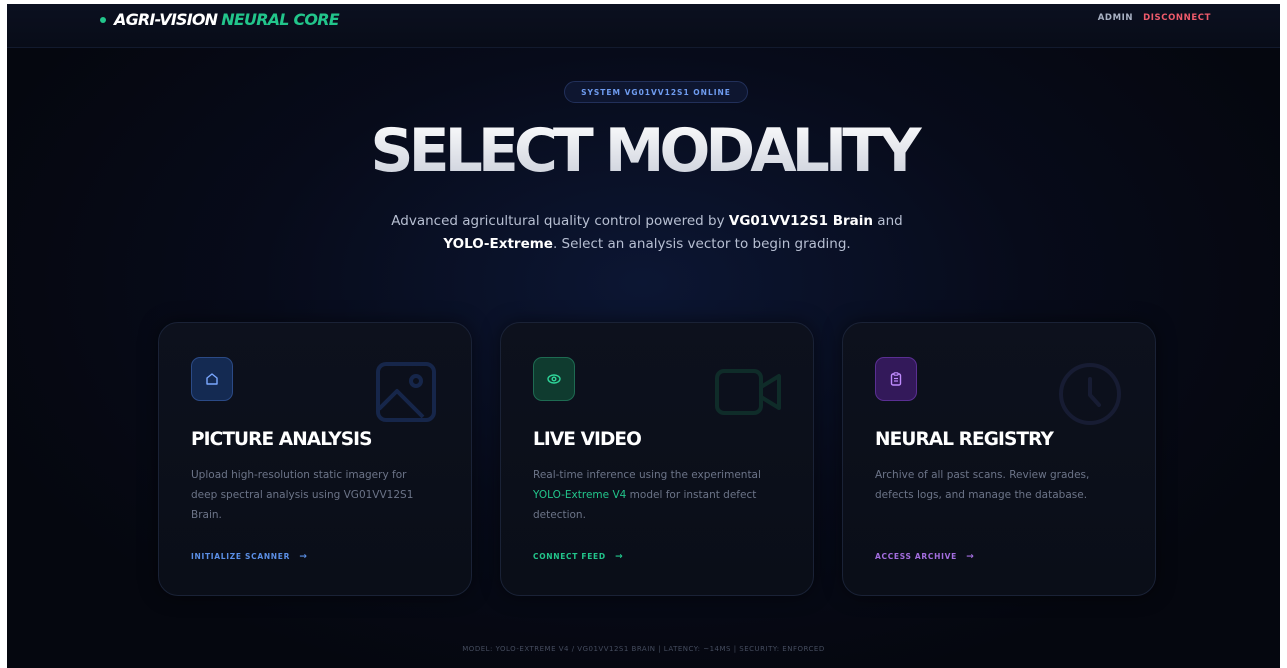 This screenshot has width=1287, height=668. Describe the element at coordinates (748, 392) in the screenshot. I see `video-camera-icon` at that location.